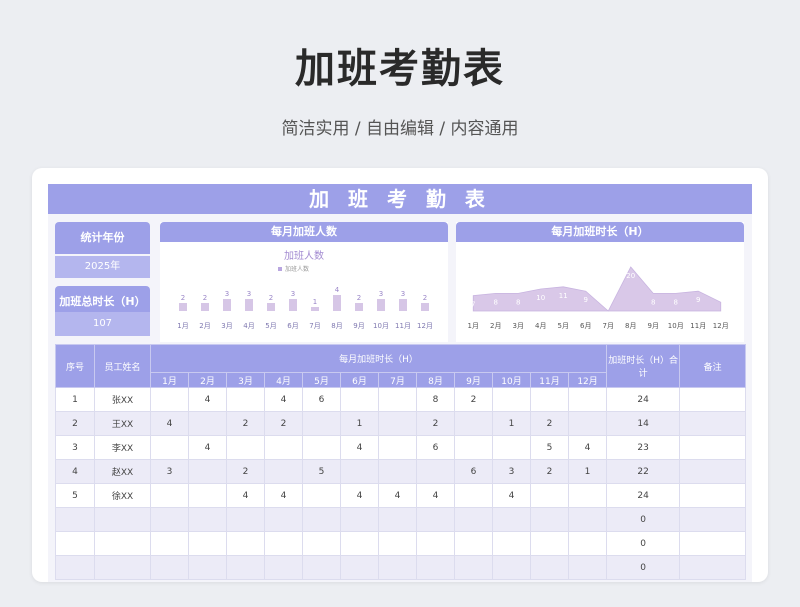 Image resolution: width=800 pixels, height=607 pixels. What do you see at coordinates (643, 471) in the screenshot?
I see `cell-total: 22` at bounding box center [643, 471].